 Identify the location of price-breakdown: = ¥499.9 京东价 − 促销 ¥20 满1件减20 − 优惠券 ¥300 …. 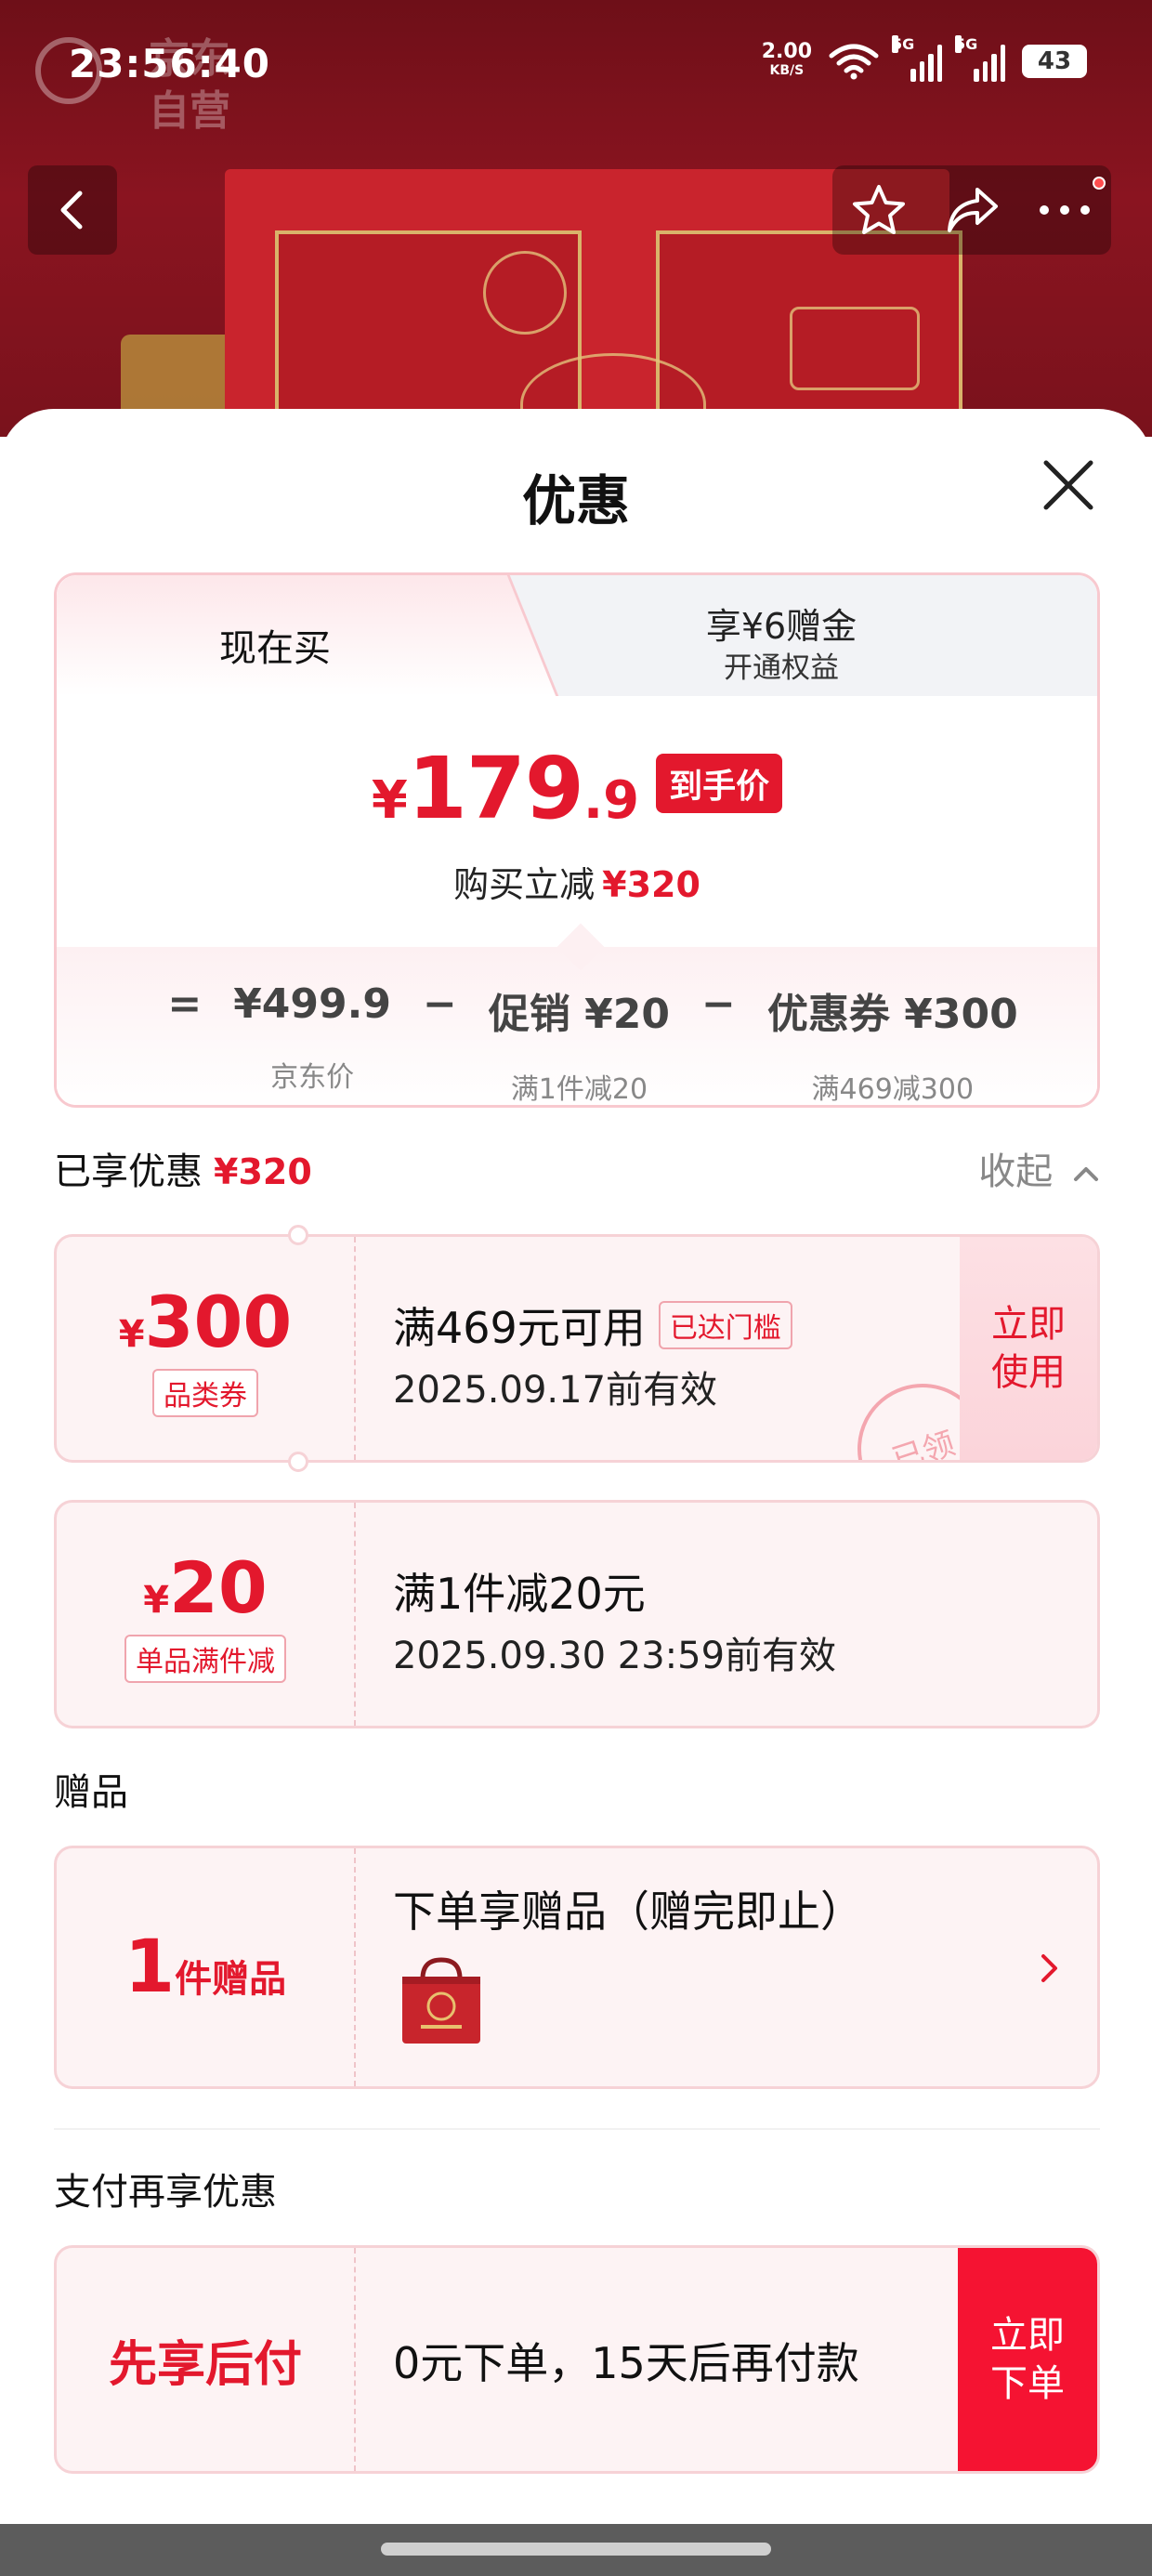
(577, 1014).